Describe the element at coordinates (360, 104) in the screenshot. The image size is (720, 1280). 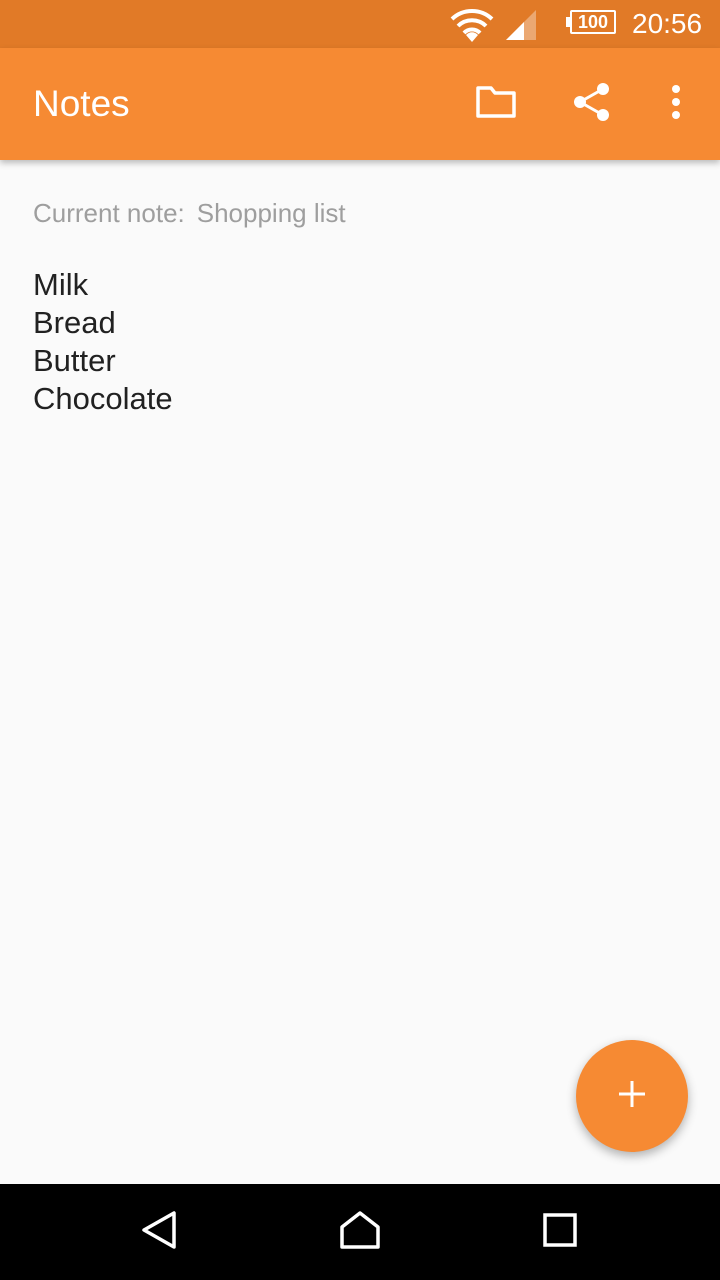
I see `app-bar: Notes` at that location.